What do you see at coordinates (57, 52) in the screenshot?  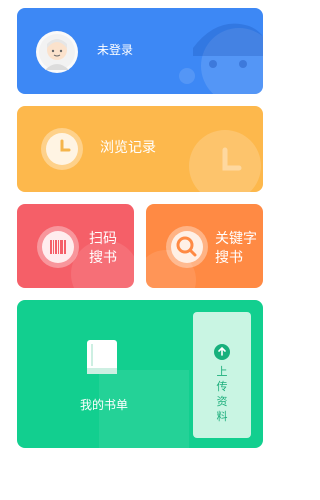 I see `avatar-icon` at bounding box center [57, 52].